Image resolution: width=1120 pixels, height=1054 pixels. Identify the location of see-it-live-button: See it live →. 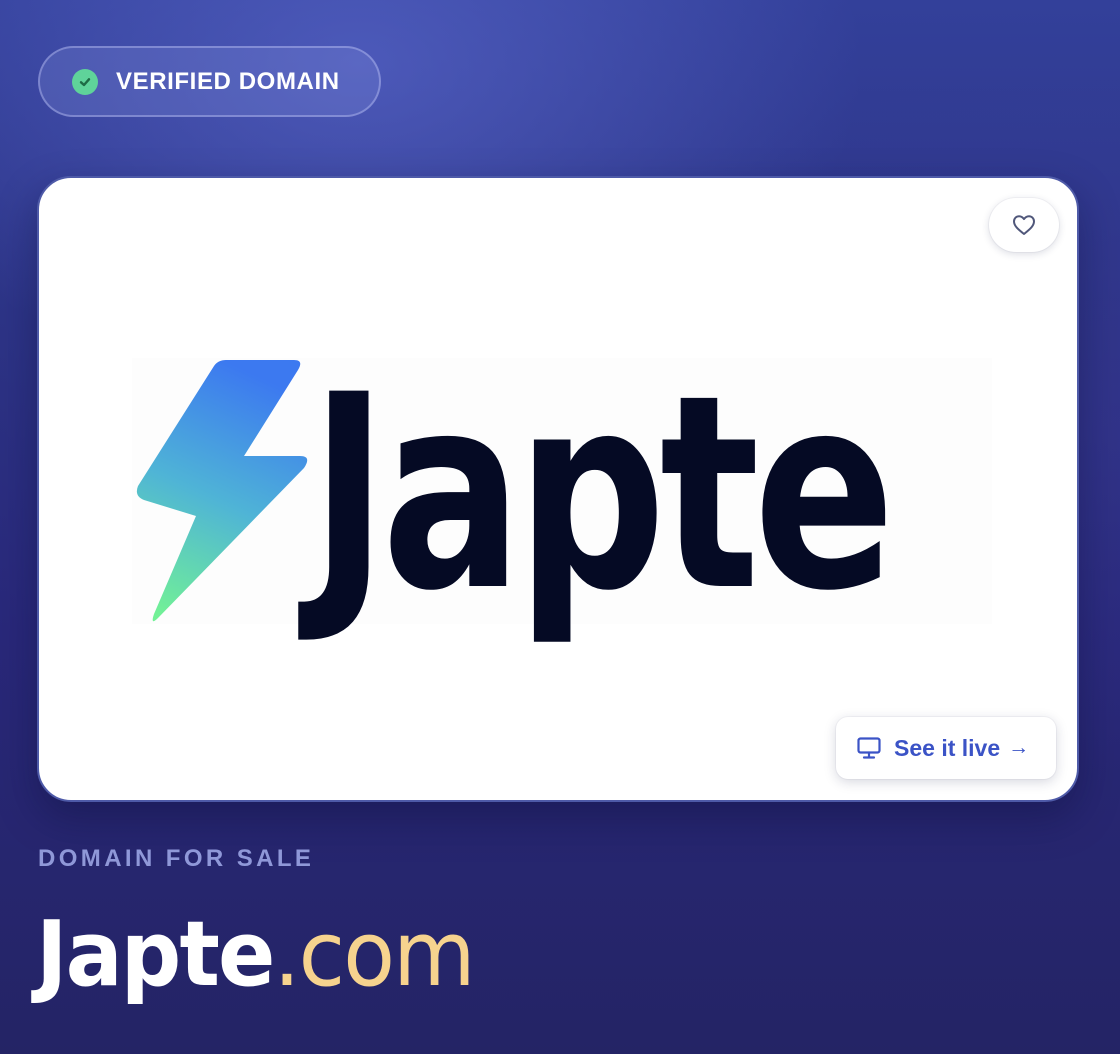
(946, 748).